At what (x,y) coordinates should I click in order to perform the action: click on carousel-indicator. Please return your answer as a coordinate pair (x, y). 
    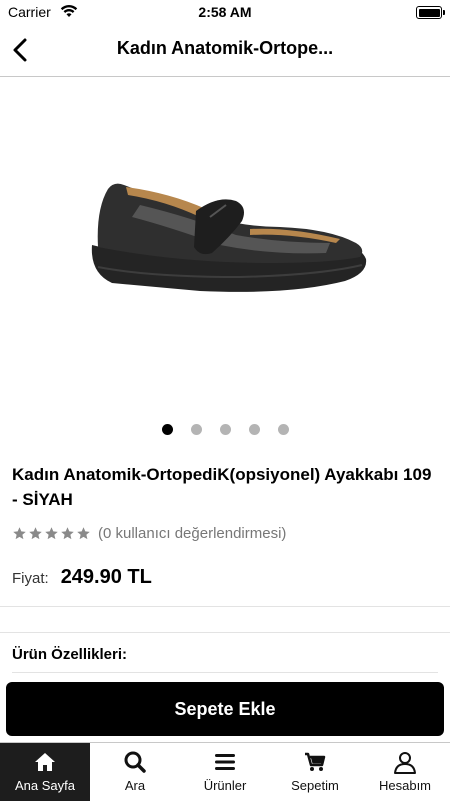
    Looking at the image, I should click on (225, 431).